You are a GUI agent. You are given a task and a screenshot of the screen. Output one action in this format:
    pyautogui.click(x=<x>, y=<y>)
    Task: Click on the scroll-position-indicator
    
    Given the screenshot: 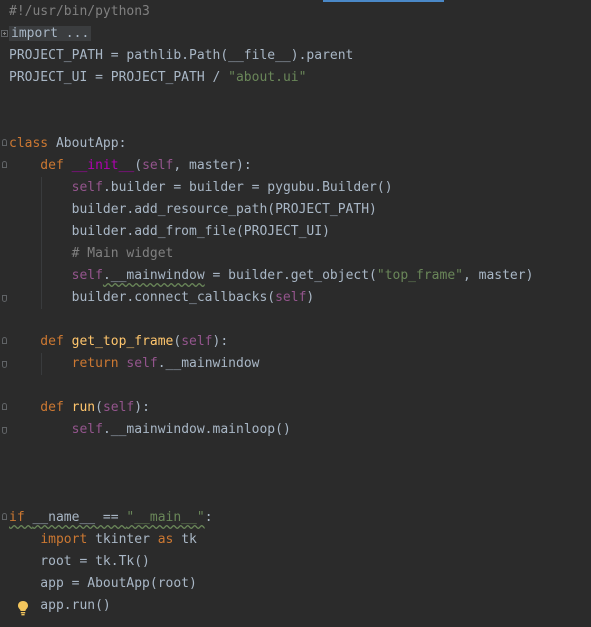 What is the action you would take?
    pyautogui.click(x=383, y=1)
    